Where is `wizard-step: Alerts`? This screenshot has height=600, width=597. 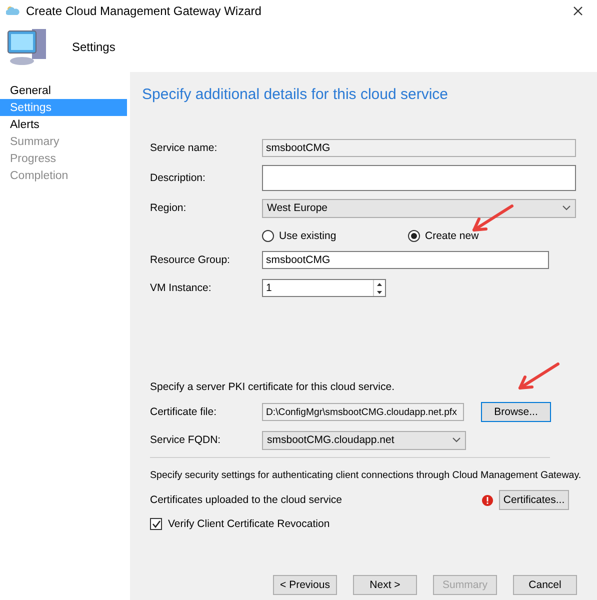
wizard-step: Alerts is located at coordinates (63, 124).